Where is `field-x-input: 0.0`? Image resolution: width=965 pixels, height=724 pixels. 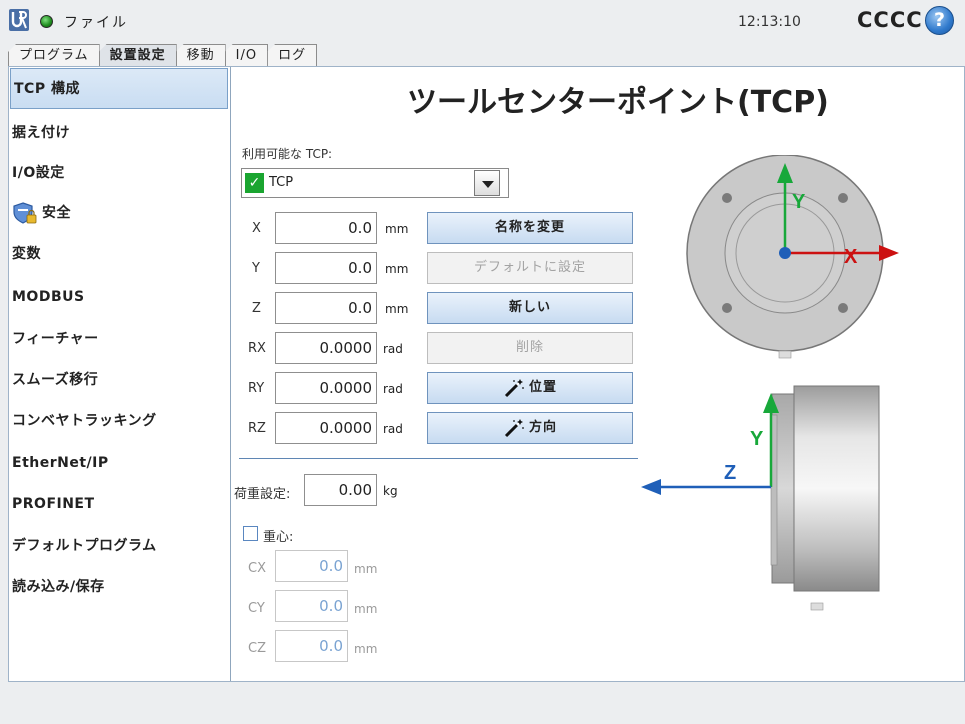
field-x-input: 0.0 is located at coordinates (326, 228).